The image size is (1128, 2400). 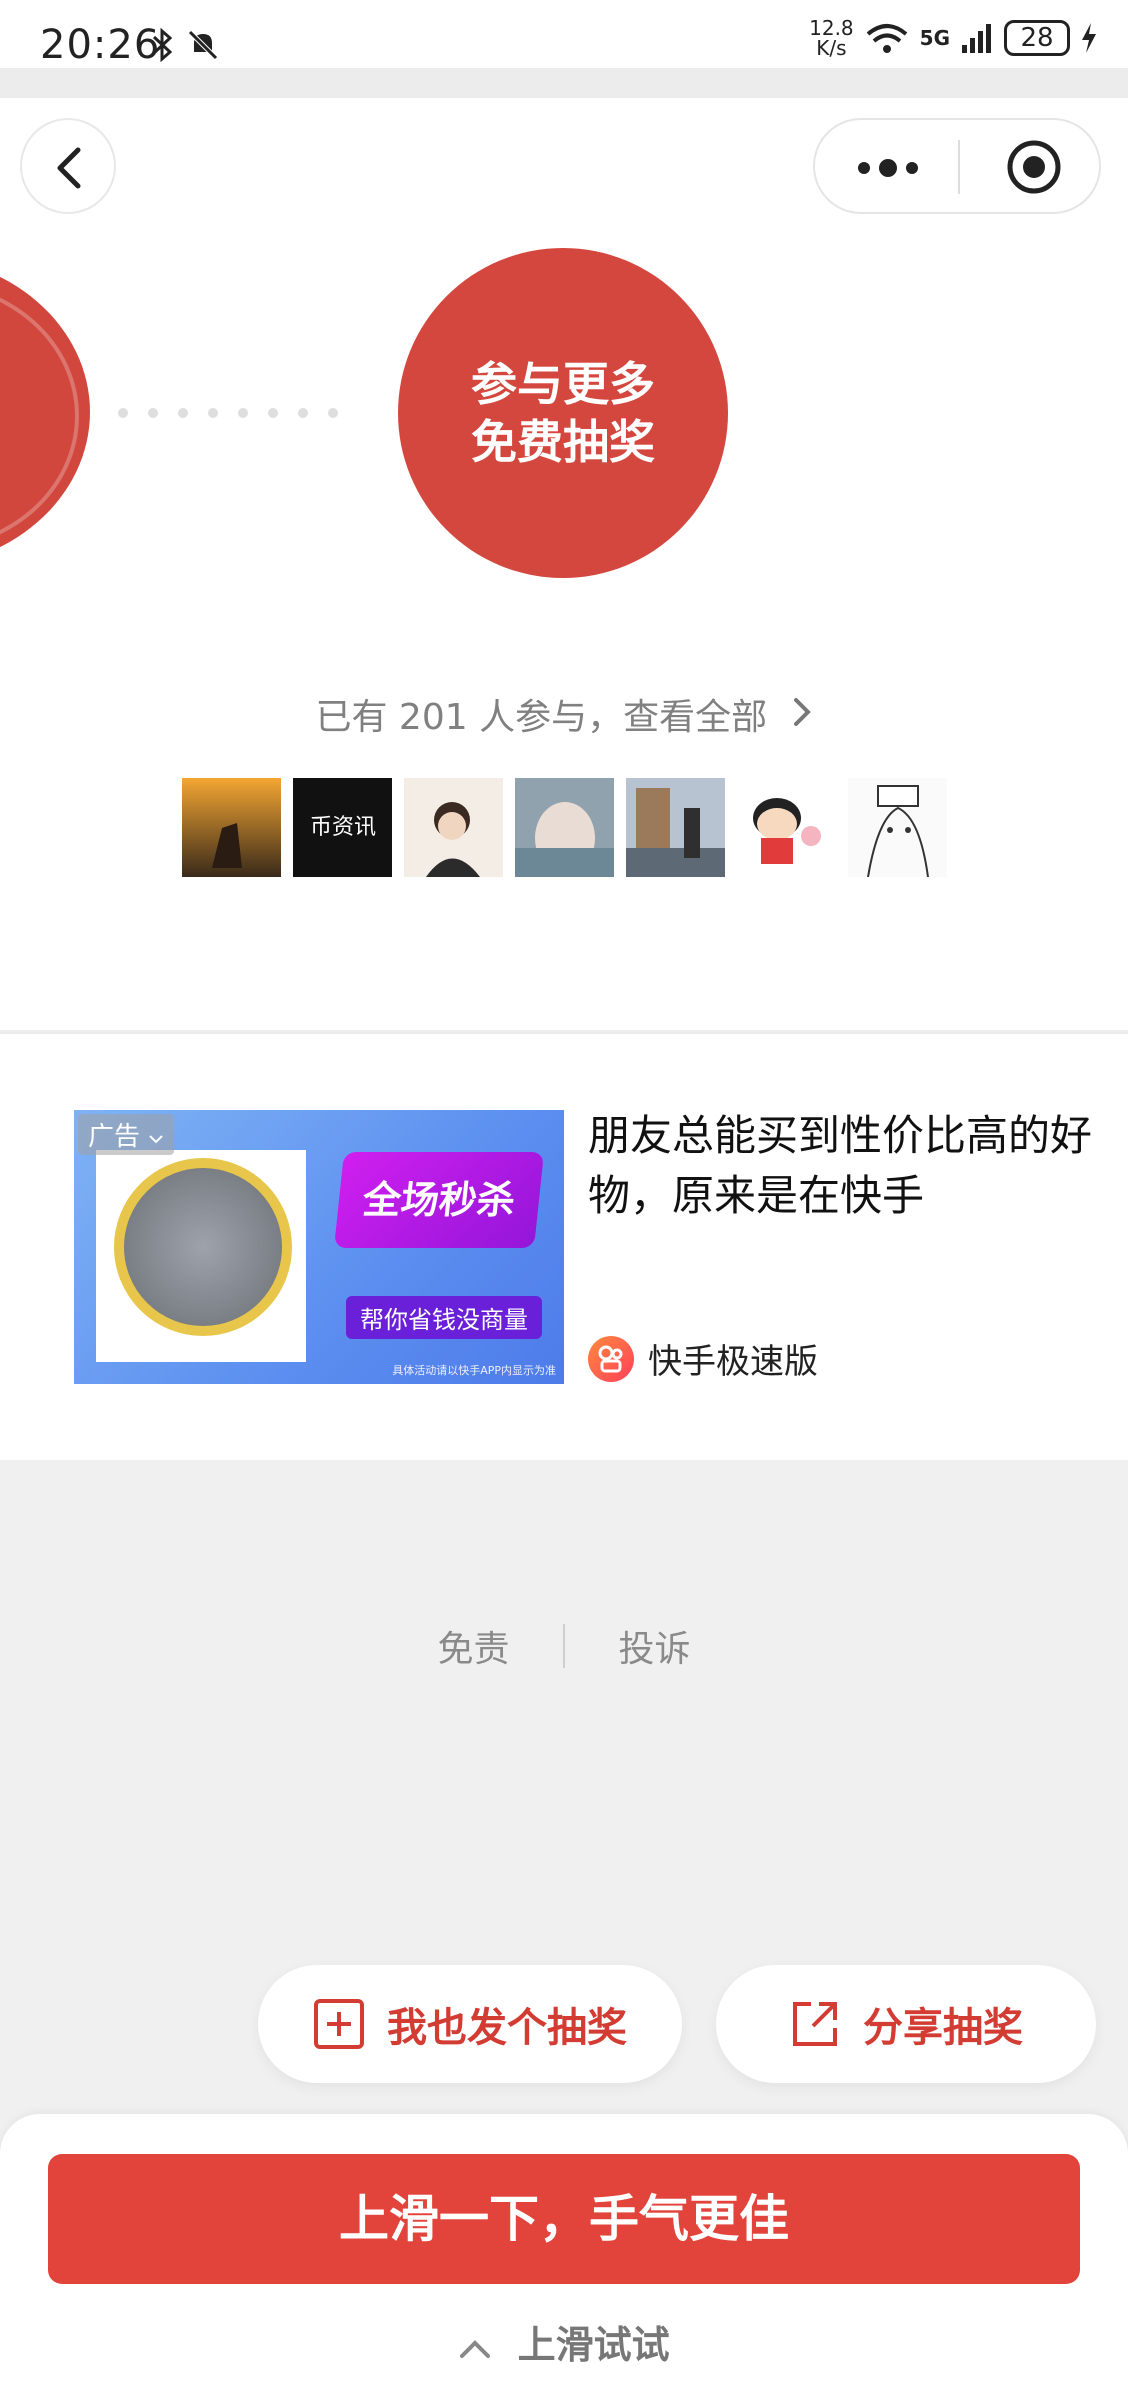 I want to click on participants-text: 已有 201 人参与，查看全部, so click(x=541, y=717).